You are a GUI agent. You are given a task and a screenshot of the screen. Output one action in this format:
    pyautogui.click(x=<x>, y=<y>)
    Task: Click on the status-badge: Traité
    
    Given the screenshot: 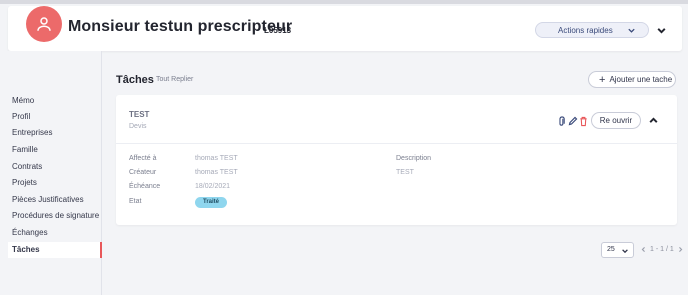 What is the action you would take?
    pyautogui.click(x=211, y=202)
    